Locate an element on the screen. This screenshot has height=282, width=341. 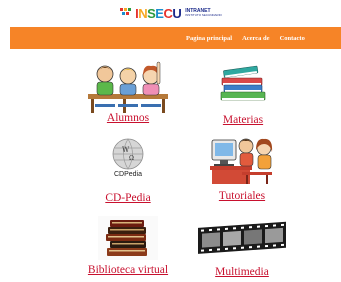
students-icon is located at coordinates (128, 87).